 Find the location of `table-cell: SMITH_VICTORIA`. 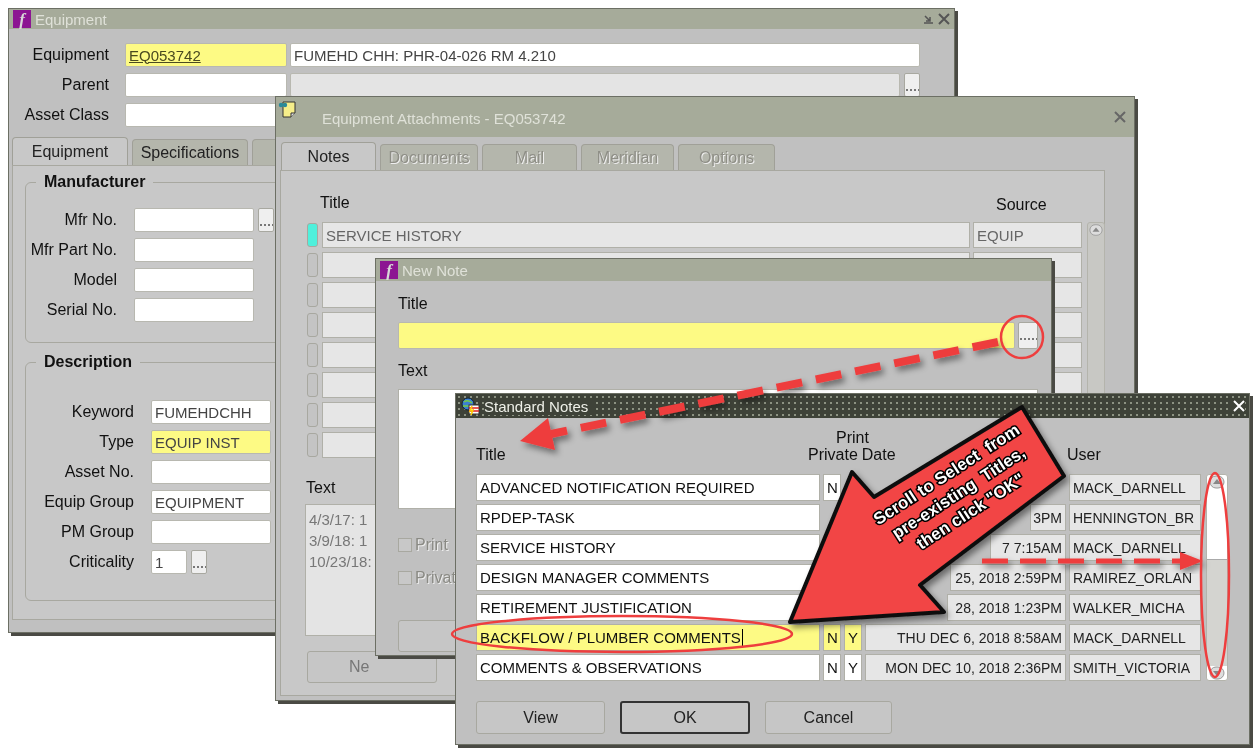

table-cell: SMITH_VICTORIA is located at coordinates (1135, 667).